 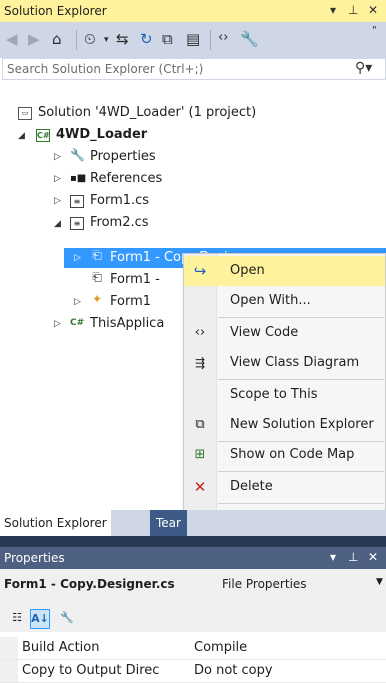 What do you see at coordinates (17, 618) in the screenshot?
I see `categorized-icon: ☷` at bounding box center [17, 618].